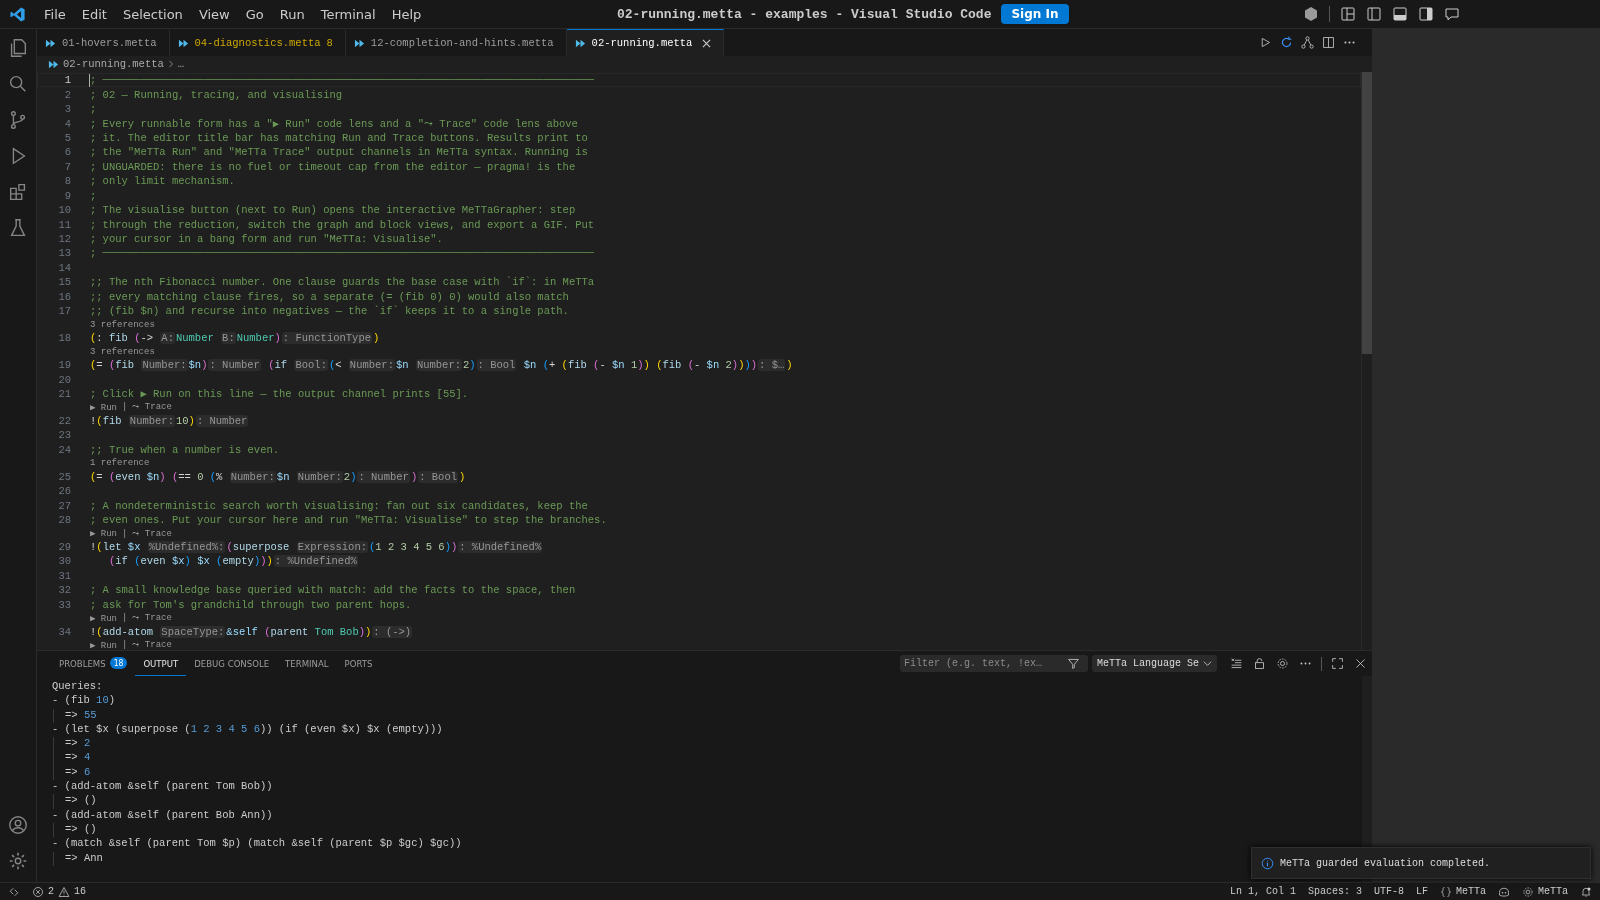  I want to click on menu-item: Help, so click(406, 14).